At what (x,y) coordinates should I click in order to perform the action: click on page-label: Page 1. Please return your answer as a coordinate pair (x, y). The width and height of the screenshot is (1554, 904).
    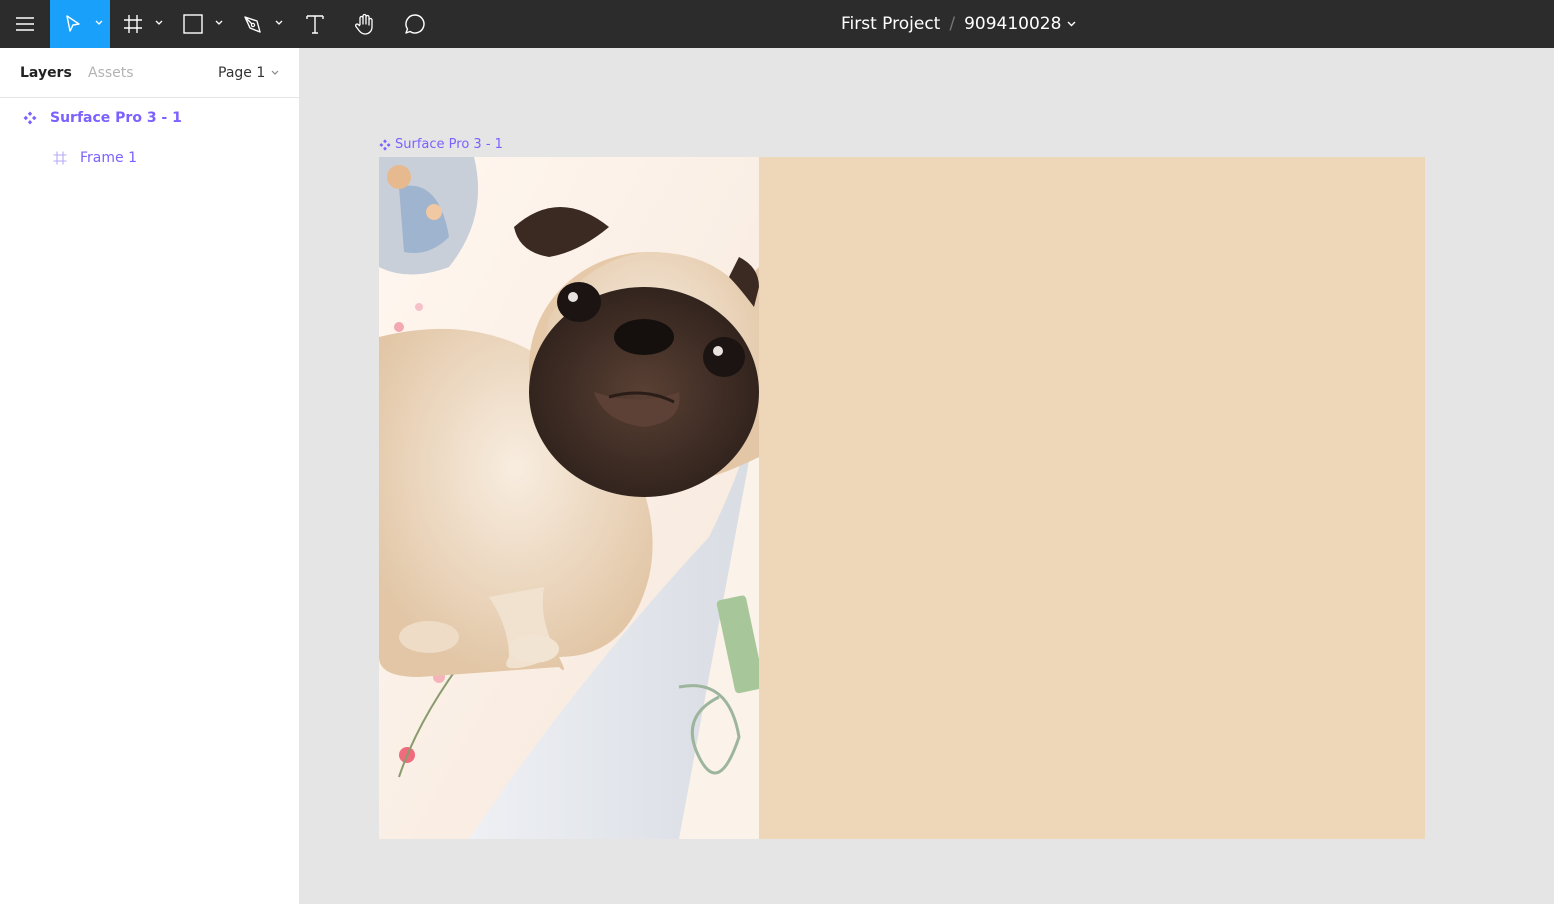
    Looking at the image, I should click on (242, 73).